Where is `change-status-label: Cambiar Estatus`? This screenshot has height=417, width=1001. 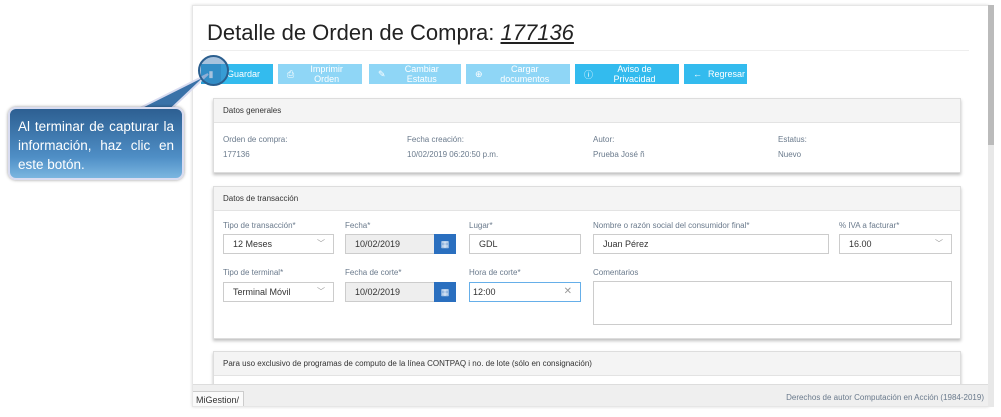 change-status-label: Cambiar Estatus is located at coordinates (421, 74).